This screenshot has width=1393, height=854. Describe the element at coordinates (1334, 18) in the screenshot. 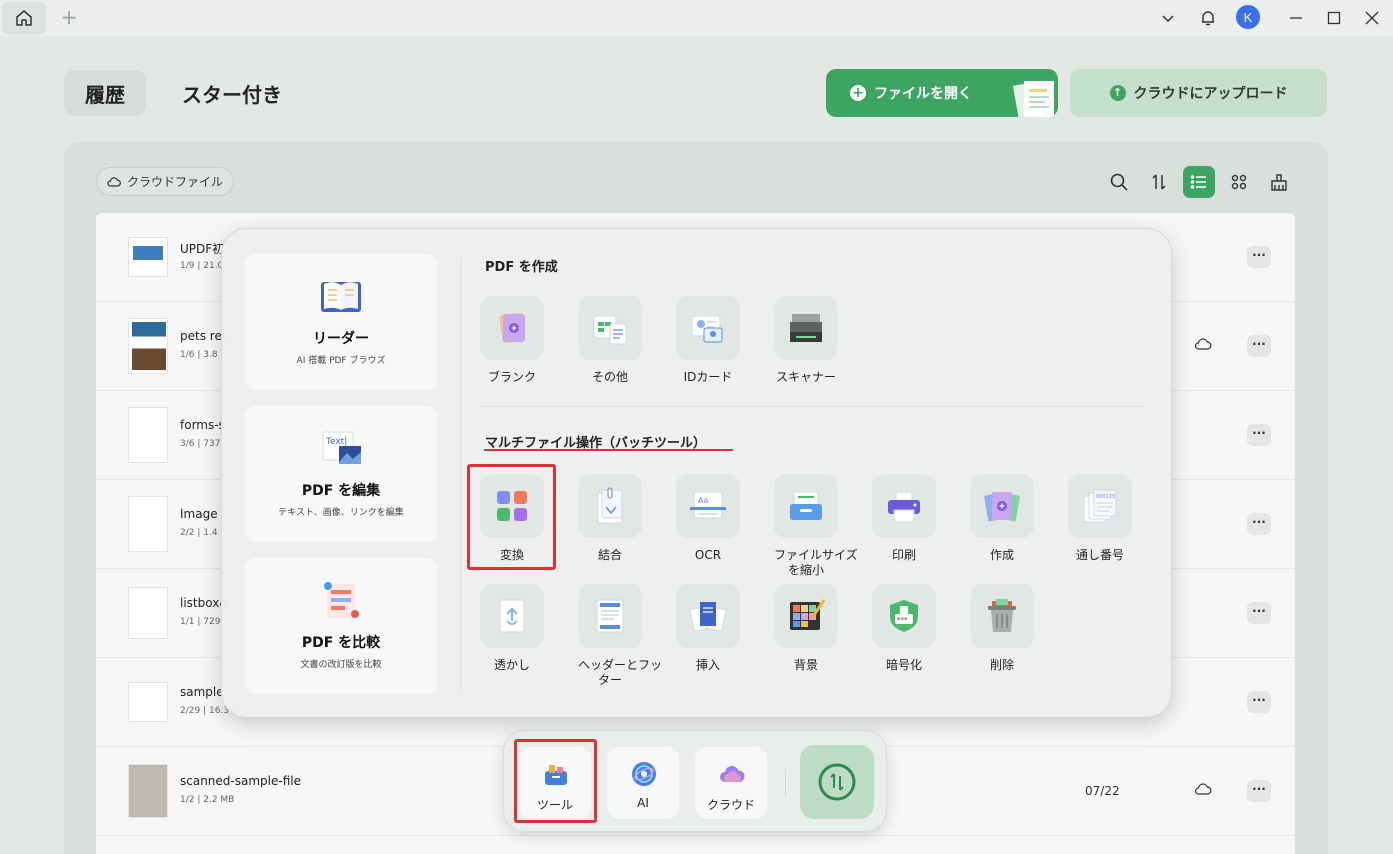

I see `maximize-icon` at that location.